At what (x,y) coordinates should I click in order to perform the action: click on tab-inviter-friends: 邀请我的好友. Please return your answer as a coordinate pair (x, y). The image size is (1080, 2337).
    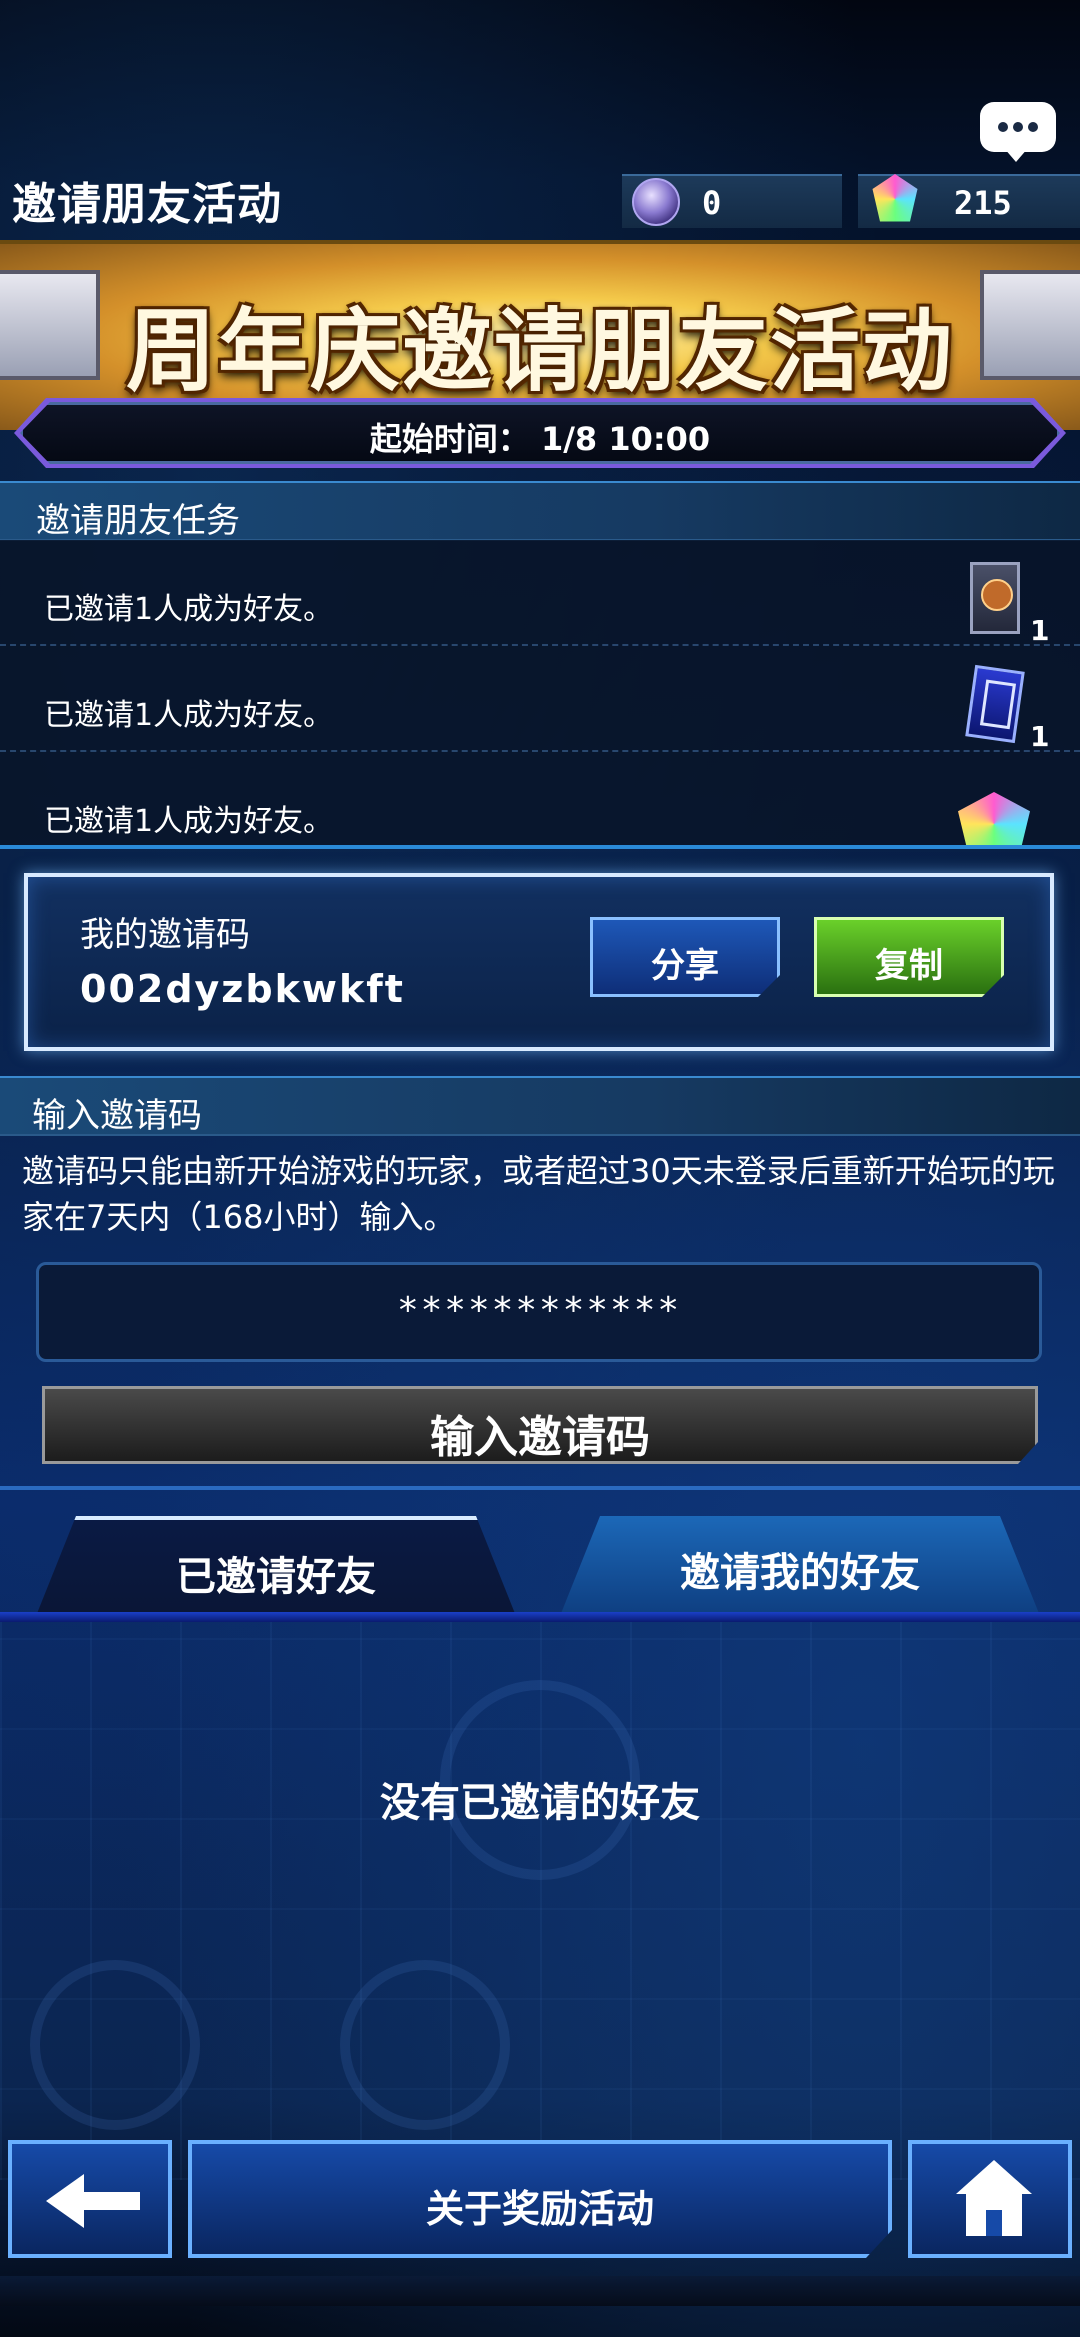
    Looking at the image, I should click on (800, 1566).